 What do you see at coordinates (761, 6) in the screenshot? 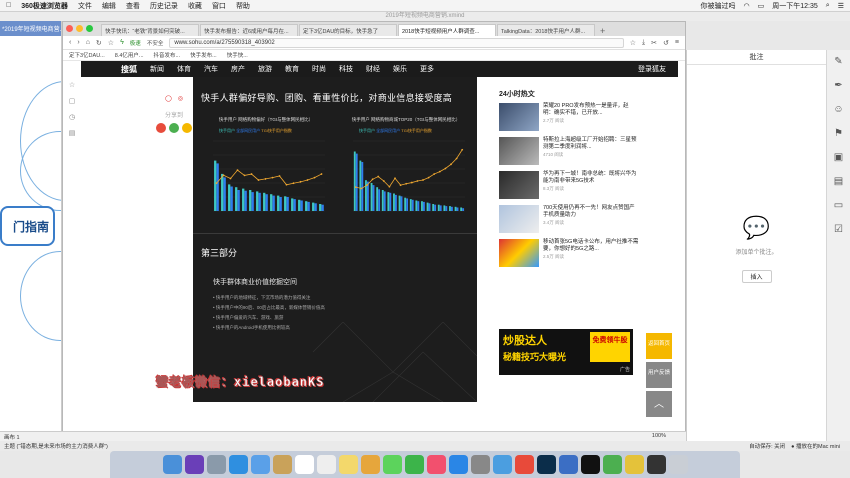
I see `battery-icon: ▭` at bounding box center [761, 6].